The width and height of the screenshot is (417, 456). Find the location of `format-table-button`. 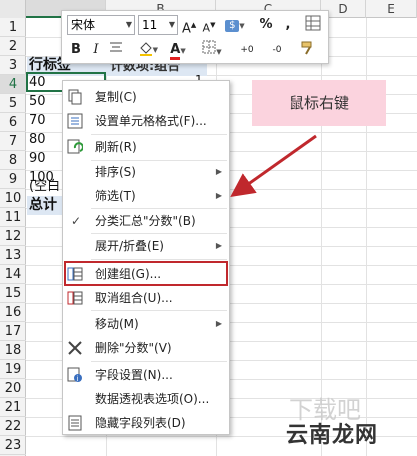

format-table-button is located at coordinates (313, 25).